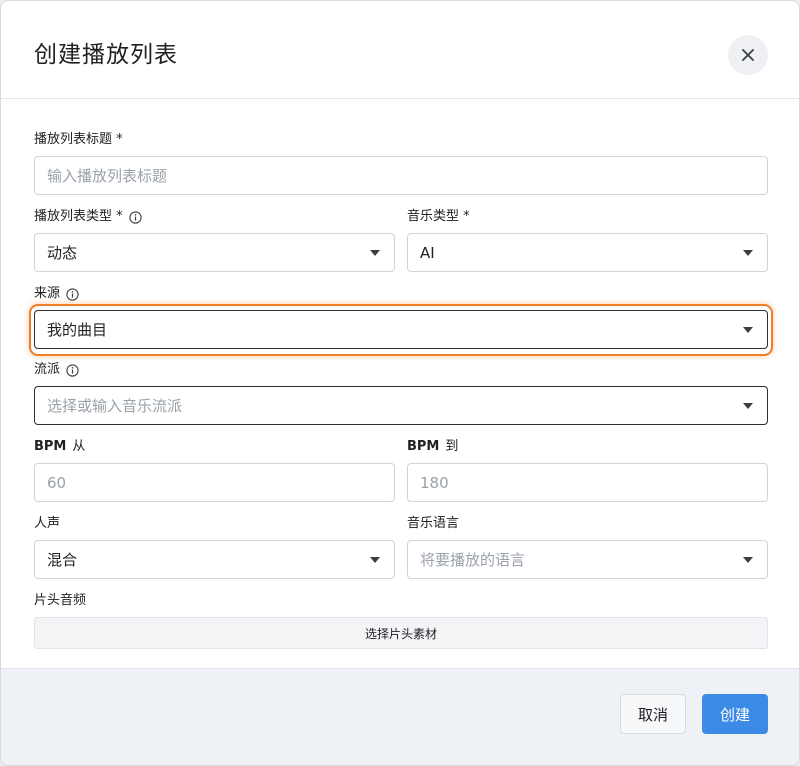 The image size is (800, 766). Describe the element at coordinates (587, 559) in the screenshot. I see `music-language-select: 将要播放的语言` at that location.